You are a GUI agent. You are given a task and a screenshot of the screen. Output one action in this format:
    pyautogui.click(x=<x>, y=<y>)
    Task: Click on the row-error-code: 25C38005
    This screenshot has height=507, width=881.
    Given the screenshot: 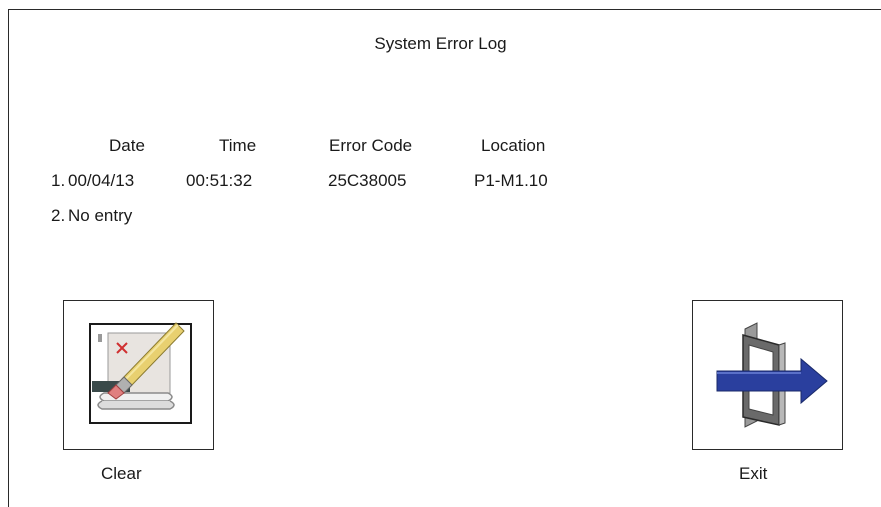 What is the action you would take?
    pyautogui.click(x=367, y=180)
    